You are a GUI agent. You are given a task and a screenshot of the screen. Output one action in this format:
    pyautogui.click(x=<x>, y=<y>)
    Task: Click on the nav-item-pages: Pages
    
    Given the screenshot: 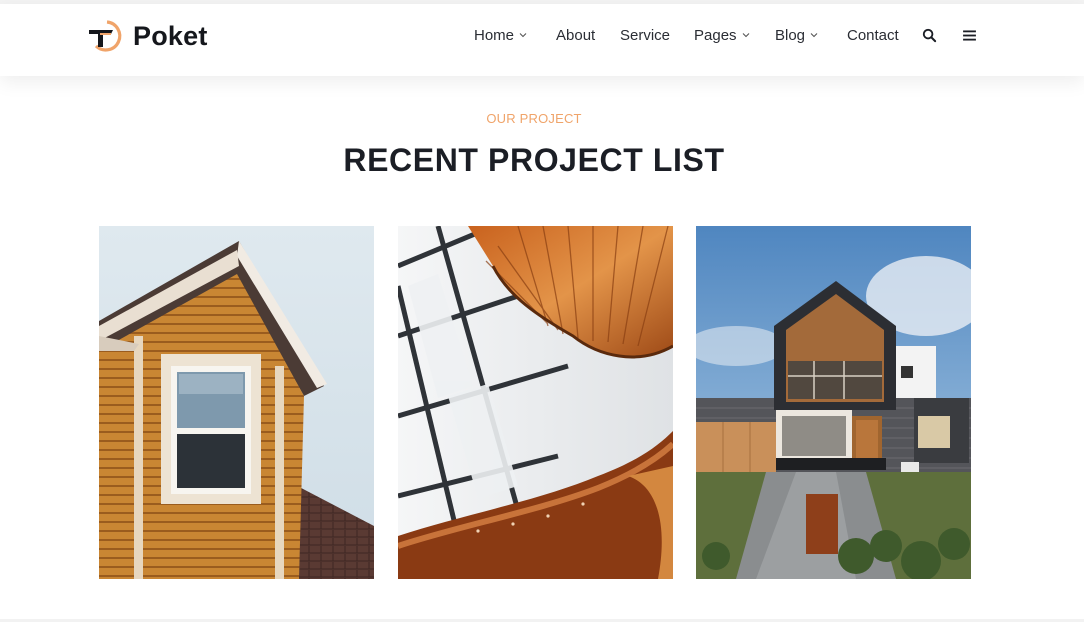 What is the action you would take?
    pyautogui.click(x=722, y=35)
    